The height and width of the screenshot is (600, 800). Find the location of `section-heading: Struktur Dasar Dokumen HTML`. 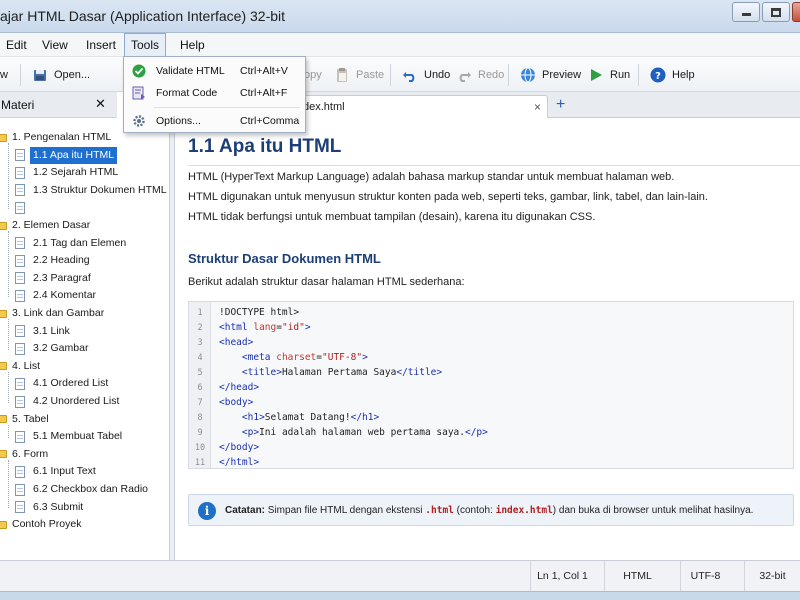

section-heading: Struktur Dasar Dokumen HTML is located at coordinates (284, 258).